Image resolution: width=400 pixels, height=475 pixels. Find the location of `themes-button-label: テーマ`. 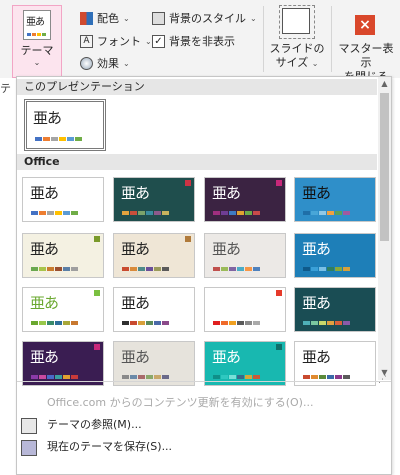

themes-button-label: テーマ is located at coordinates (37, 50).